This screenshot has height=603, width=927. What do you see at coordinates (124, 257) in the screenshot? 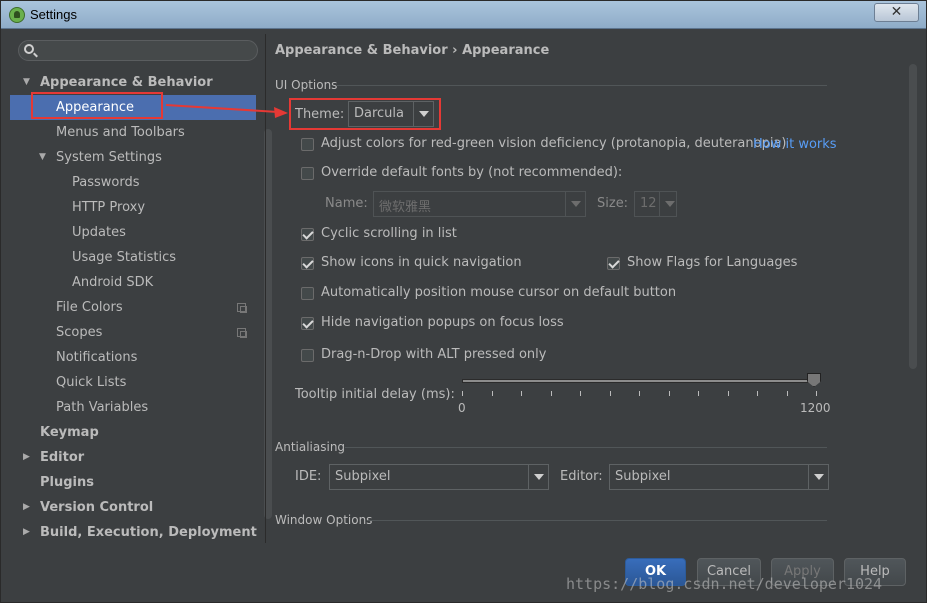
I see `tree-item-label: Usage Statistics` at bounding box center [124, 257].